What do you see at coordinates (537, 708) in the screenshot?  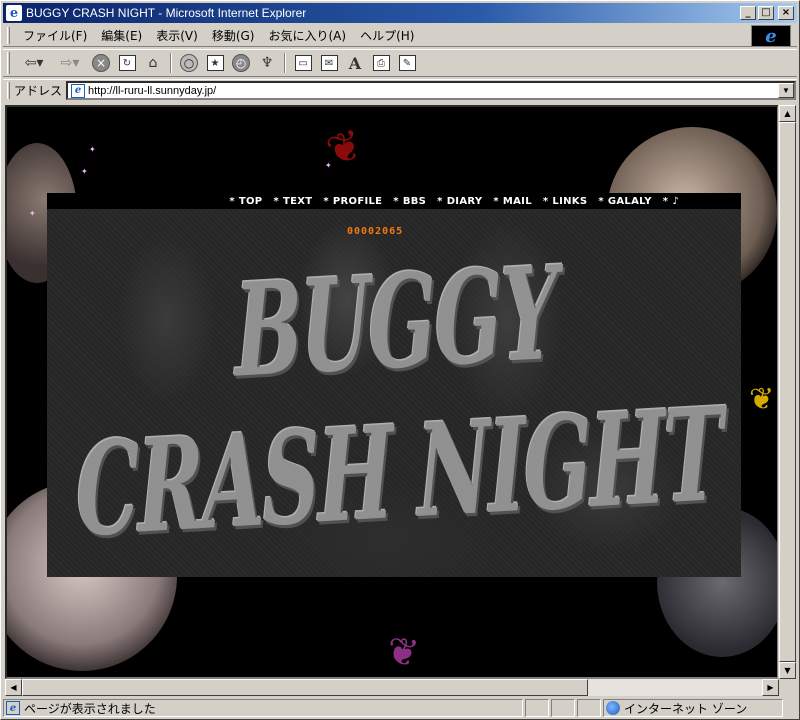 I see `status-pane-progress` at bounding box center [537, 708].